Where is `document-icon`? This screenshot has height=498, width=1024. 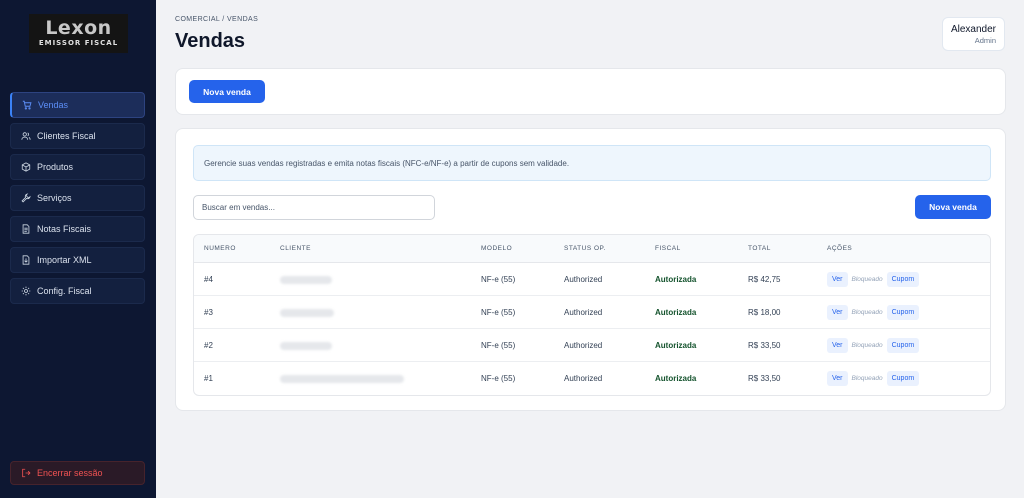
document-icon is located at coordinates (26, 229).